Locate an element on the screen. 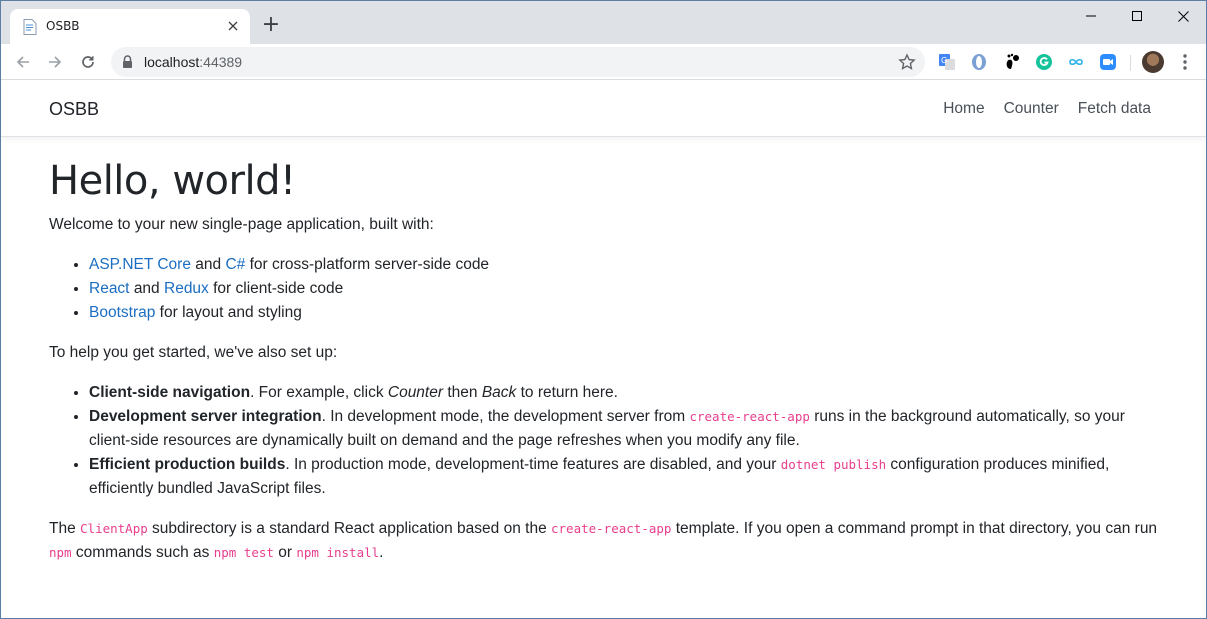  infinity-extension-icon is located at coordinates (1076, 62).